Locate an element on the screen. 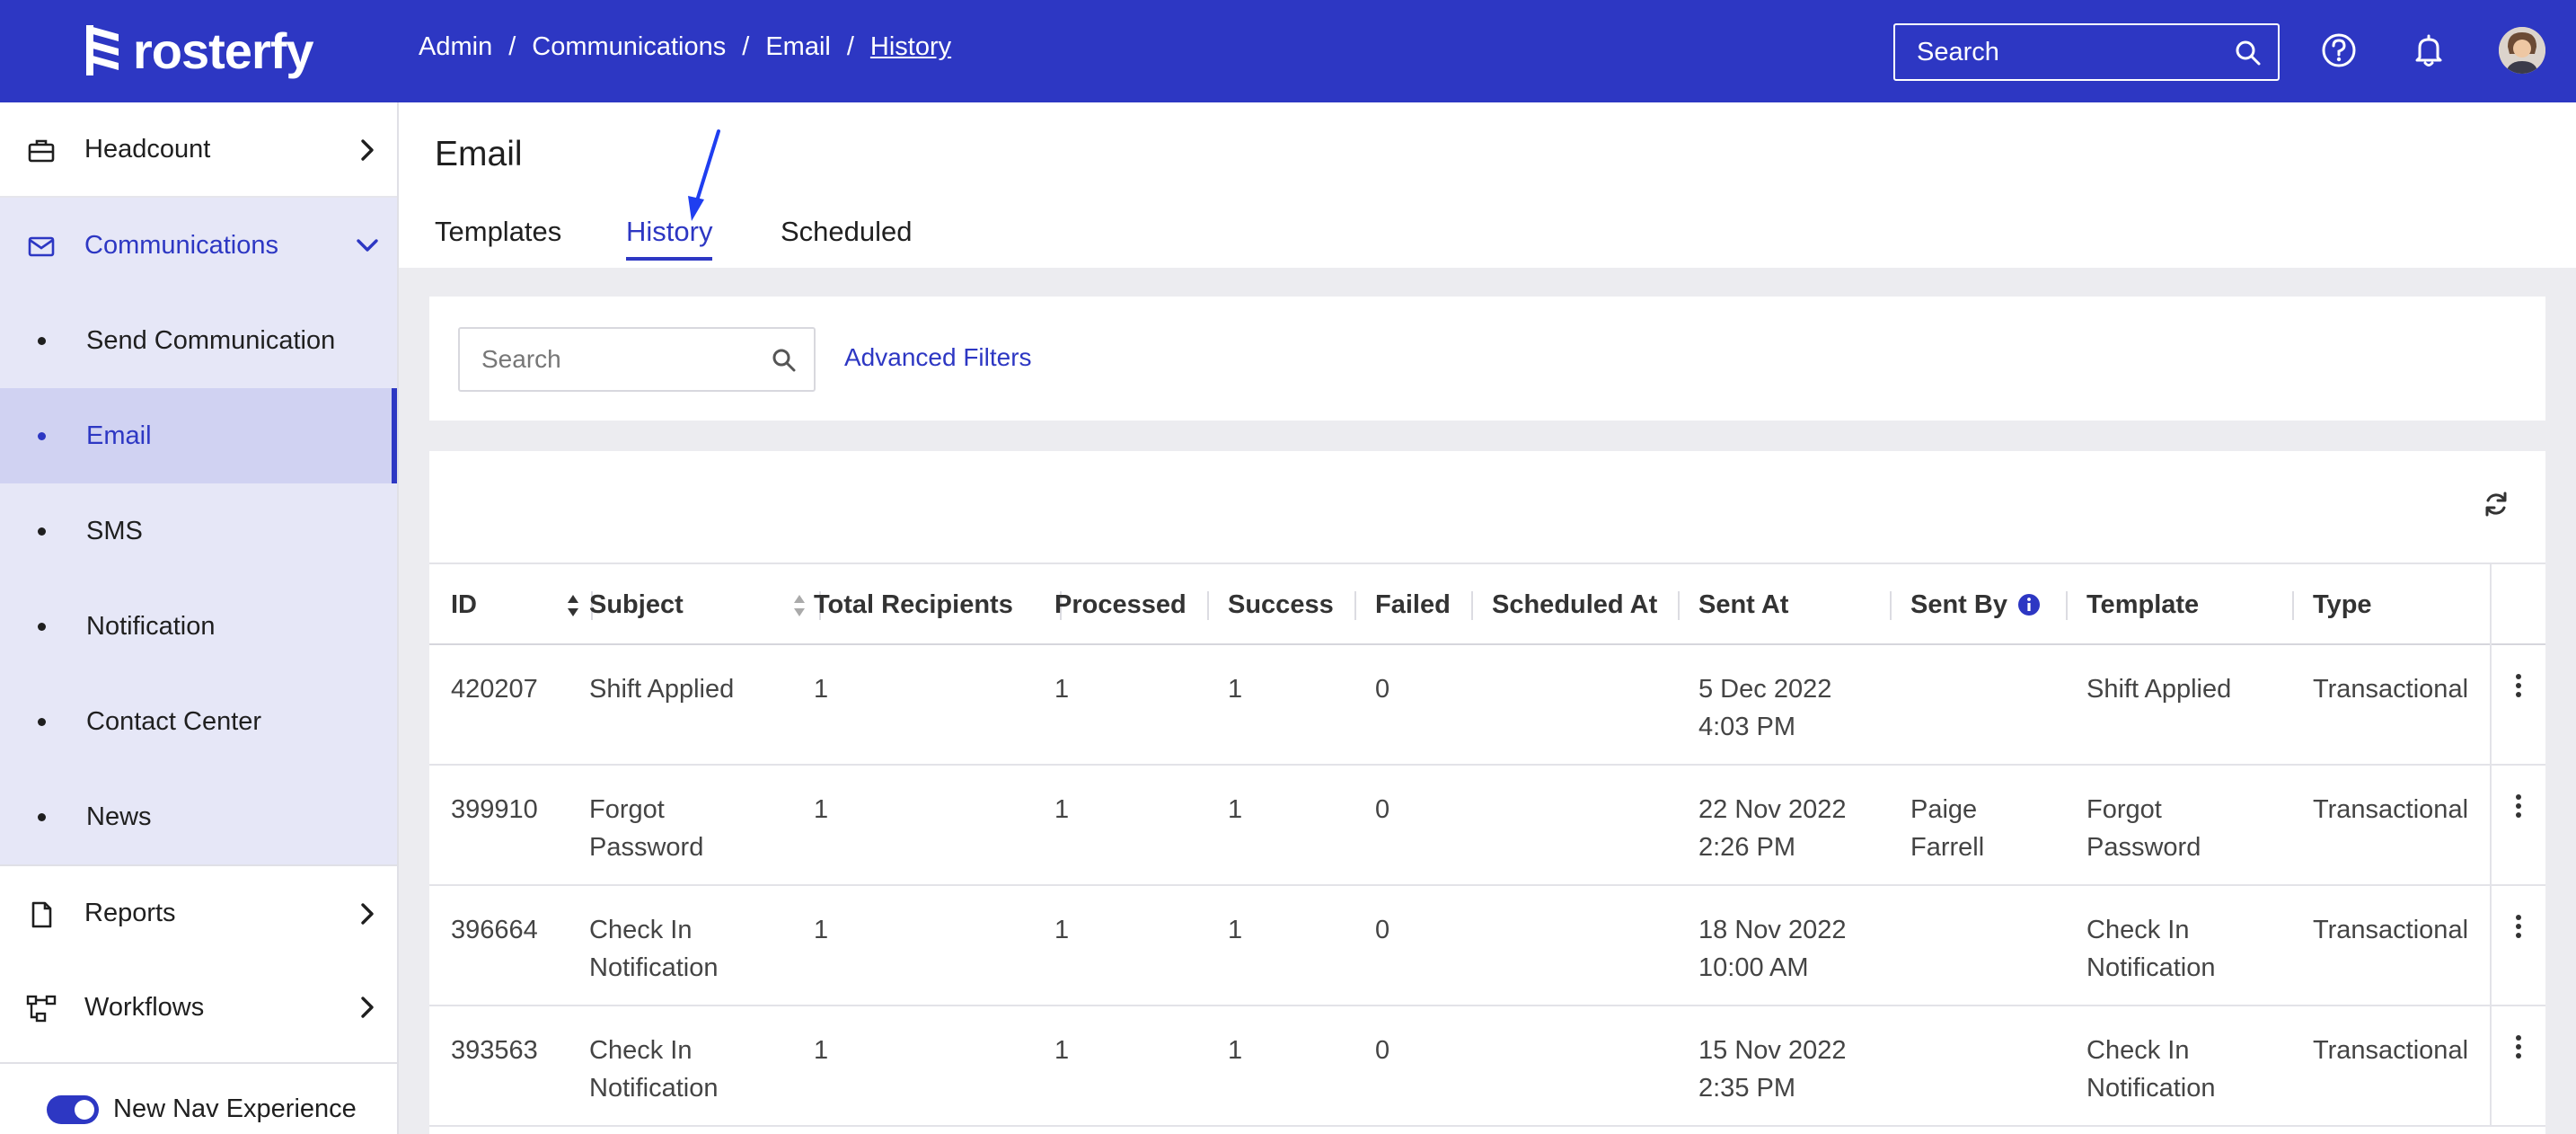 The width and height of the screenshot is (2576, 1134). sidebar-subitem-label: Notification is located at coordinates (151, 626).